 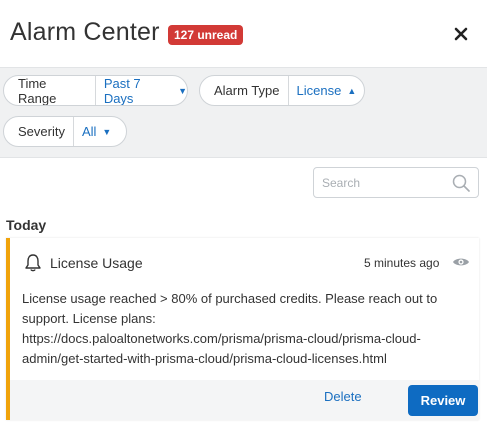 What do you see at coordinates (96, 263) in the screenshot?
I see `alarm-title: License Usage` at bounding box center [96, 263].